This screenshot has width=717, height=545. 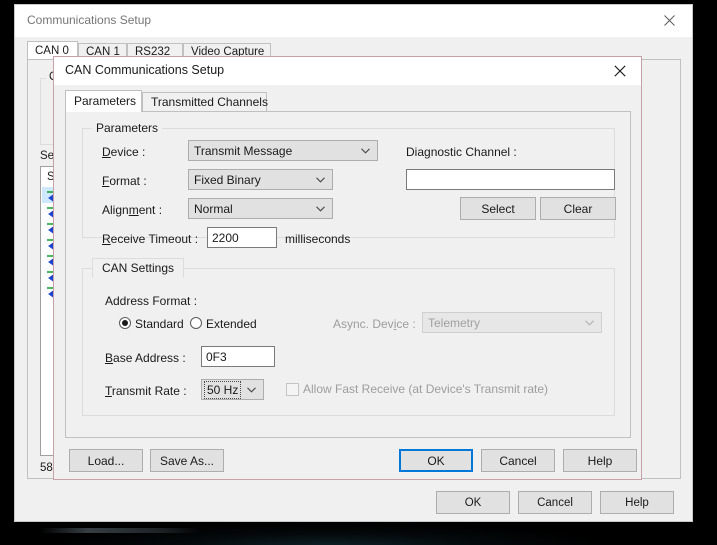 What do you see at coordinates (318, 239) in the screenshot?
I see `receive-timeout-units: milliseconds` at bounding box center [318, 239].